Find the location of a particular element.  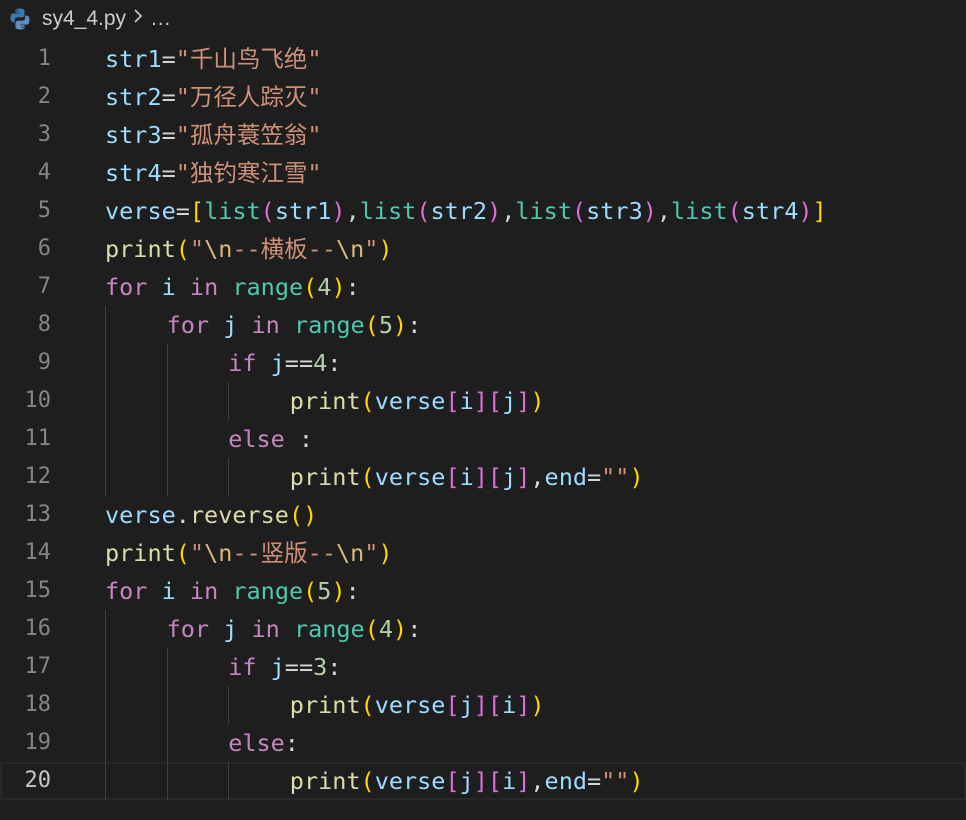

code-line: 4 str4="独钓寒江雪" is located at coordinates (483, 173).